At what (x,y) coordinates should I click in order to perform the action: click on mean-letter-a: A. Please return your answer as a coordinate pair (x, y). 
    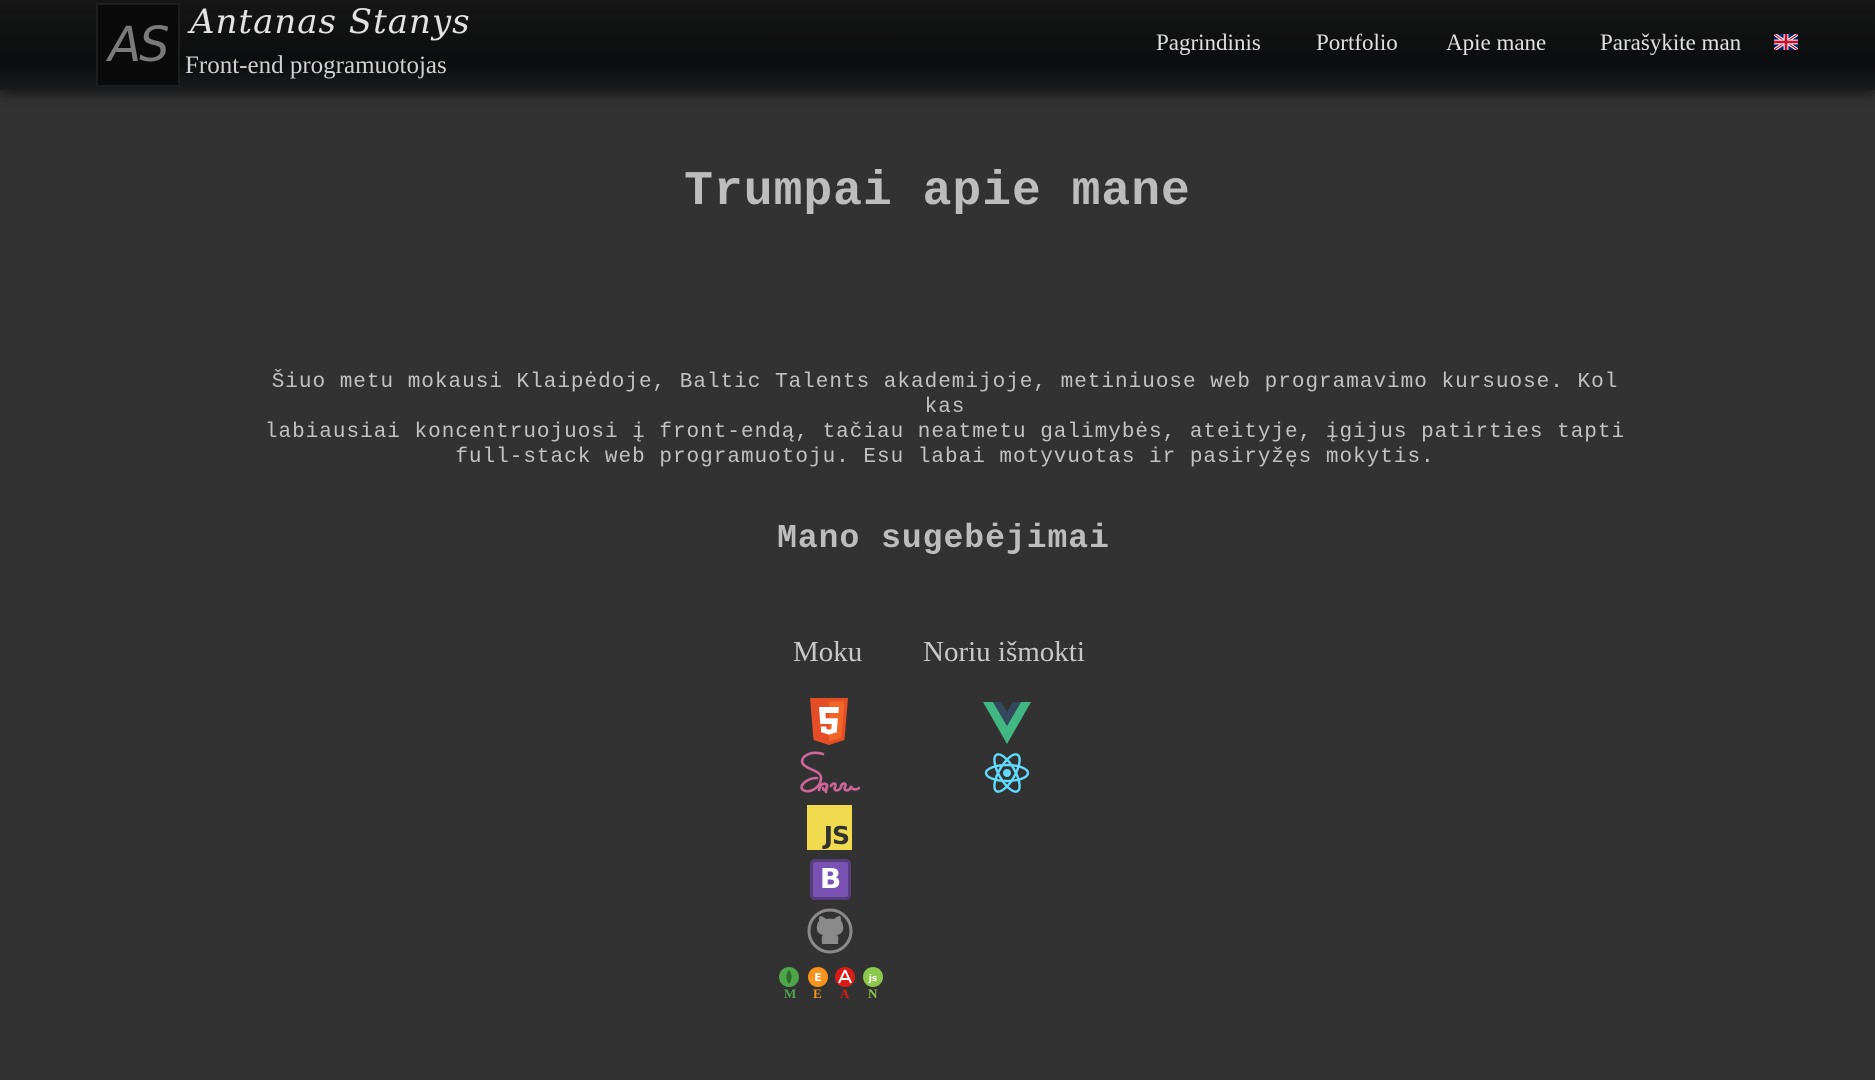
    Looking at the image, I should click on (845, 993).